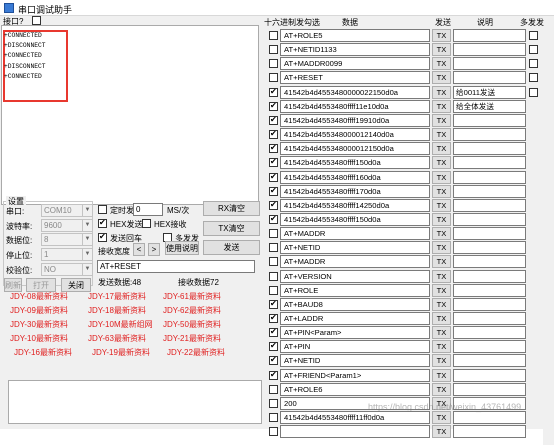  What do you see at coordinates (355, 177) in the screenshot?
I see `command-data-field: 41542b4d4553480ffff160d0a` at bounding box center [355, 177].